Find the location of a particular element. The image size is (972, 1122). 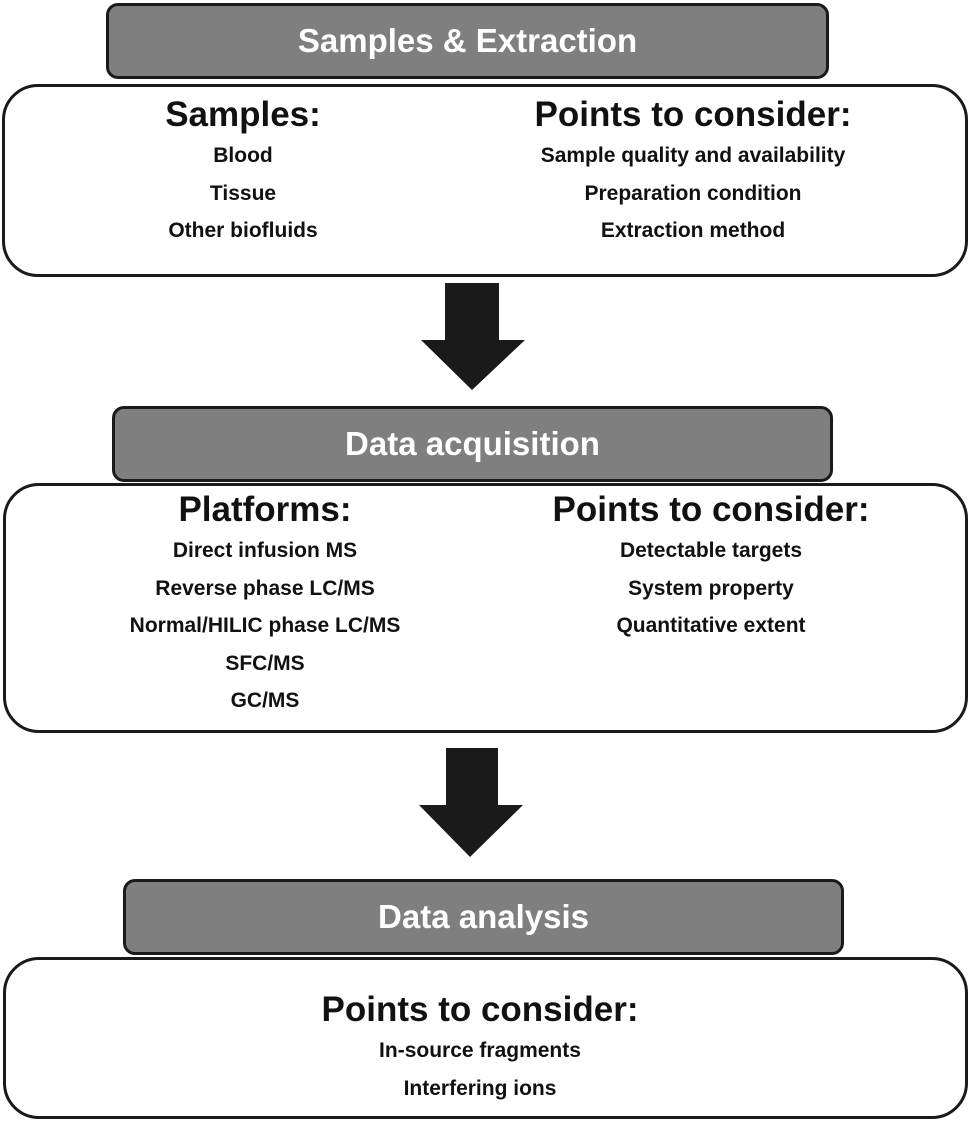

list-item: Detectable targets is located at coordinates (711, 550).